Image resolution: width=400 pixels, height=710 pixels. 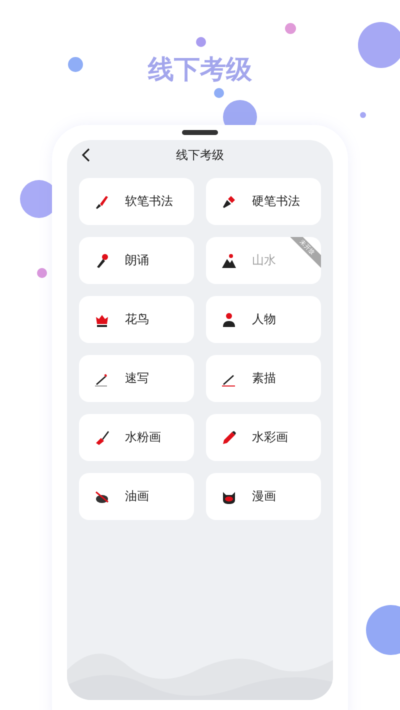 What do you see at coordinates (263, 437) in the screenshot?
I see `category-tile: 水彩画` at bounding box center [263, 437].